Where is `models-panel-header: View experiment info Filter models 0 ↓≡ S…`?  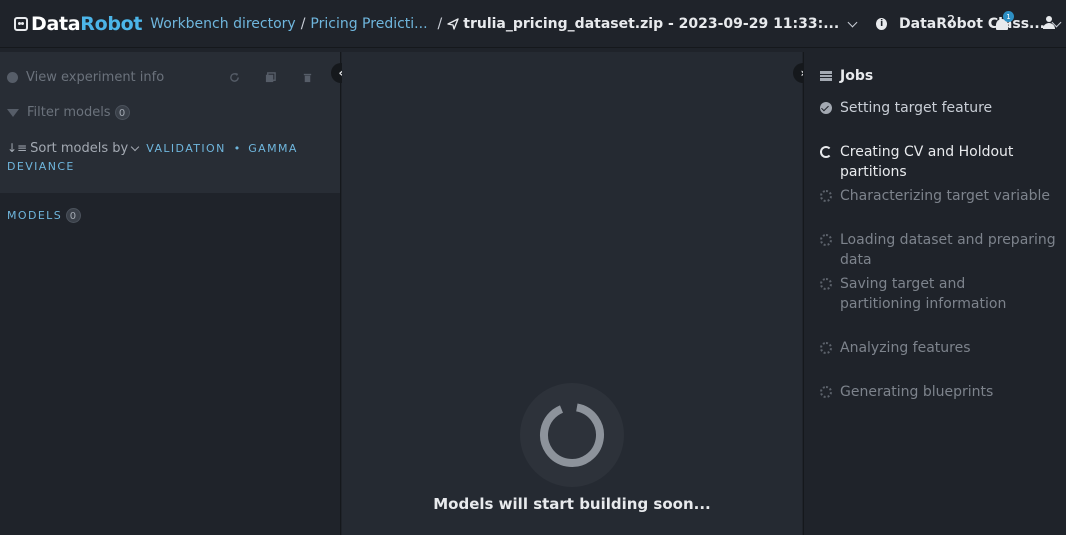
models-panel-header: View experiment info Filter models 0 ↓≡ S… is located at coordinates (170, 122).